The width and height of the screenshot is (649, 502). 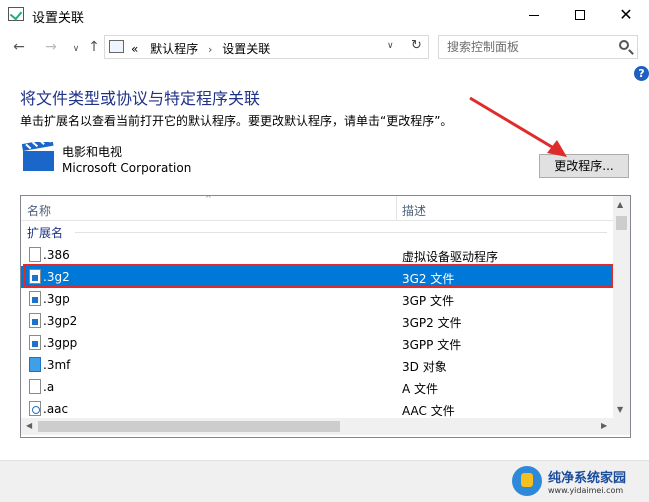 What do you see at coordinates (428, 411) in the screenshot?
I see `description-cell: AAC 文件` at bounding box center [428, 411].